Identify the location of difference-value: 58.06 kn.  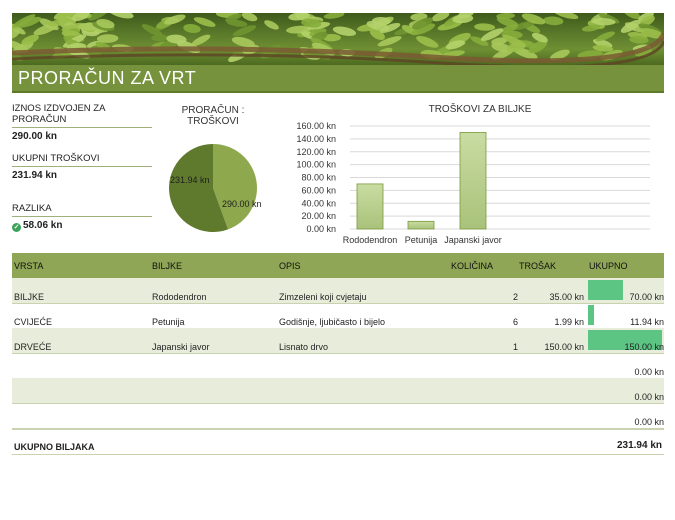
(43, 225).